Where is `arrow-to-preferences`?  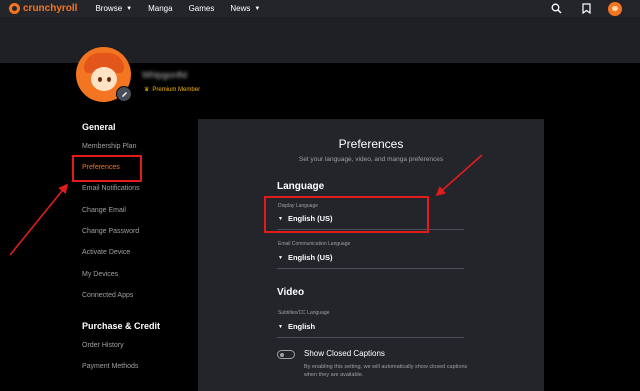 arrow-to-preferences is located at coordinates (39, 219).